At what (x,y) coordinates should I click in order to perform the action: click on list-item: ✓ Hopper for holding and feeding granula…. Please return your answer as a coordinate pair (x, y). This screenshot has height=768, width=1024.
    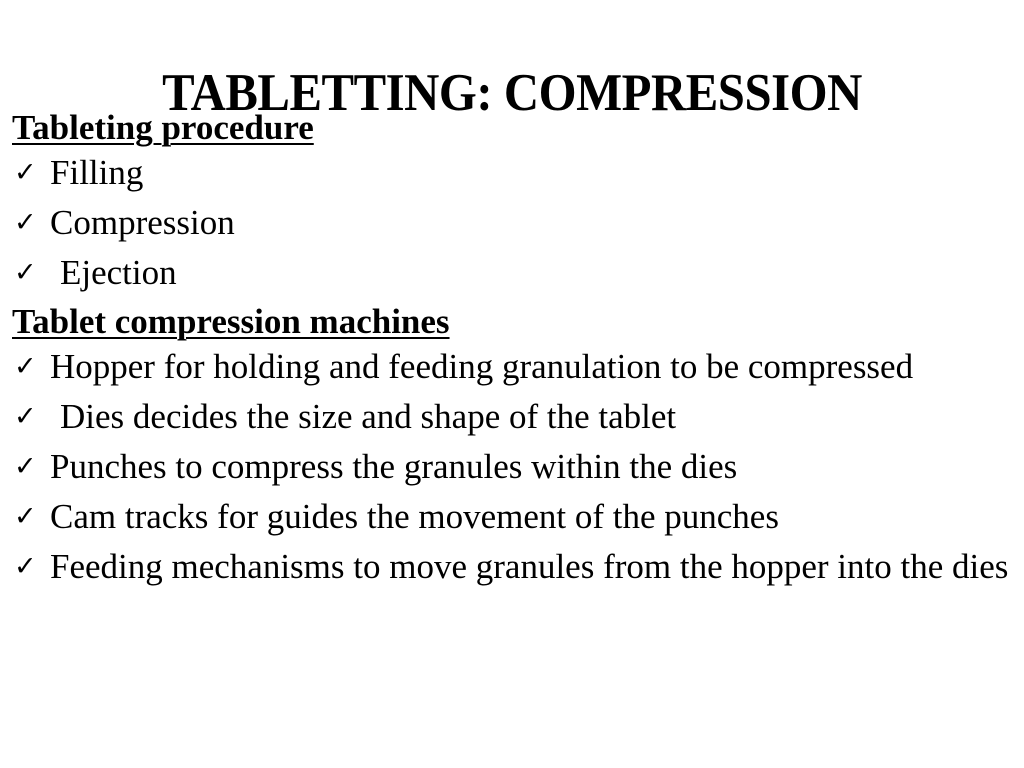
    Looking at the image, I should click on (513, 366).